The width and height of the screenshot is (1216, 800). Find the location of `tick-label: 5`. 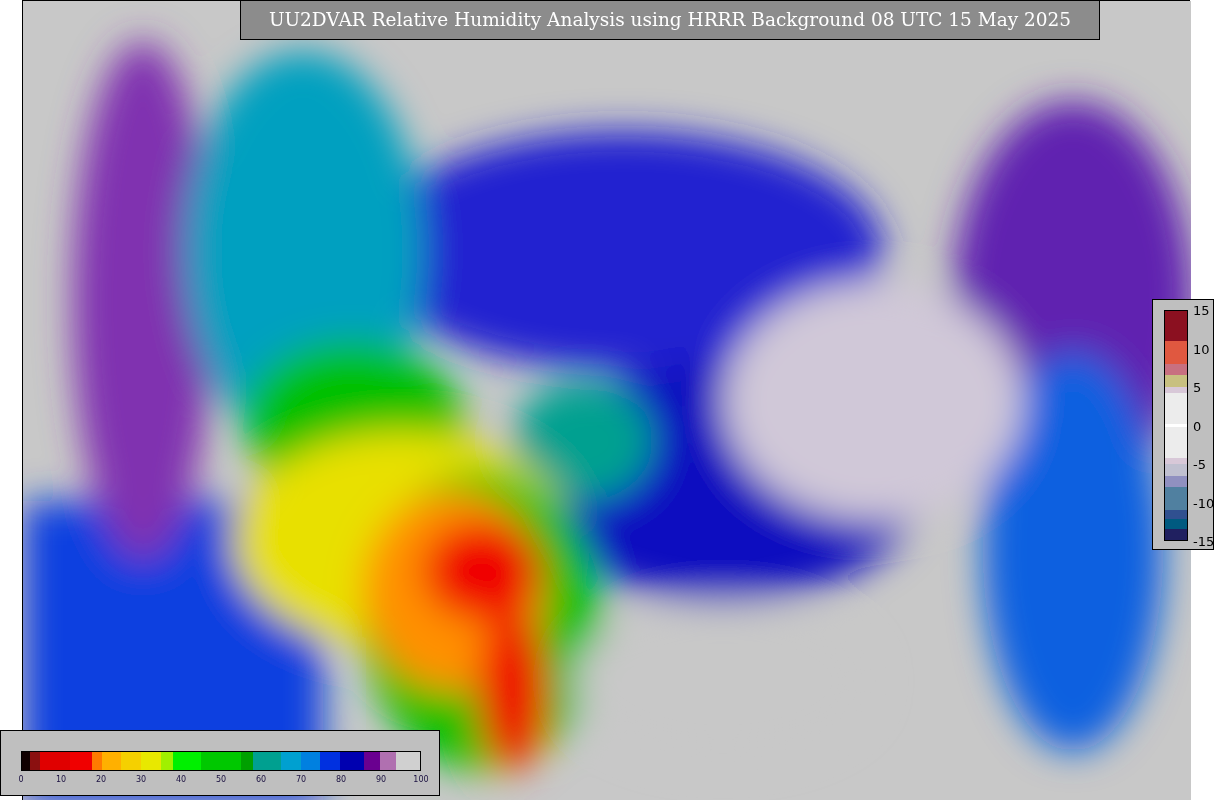

tick-label: 5 is located at coordinates (1197, 387).